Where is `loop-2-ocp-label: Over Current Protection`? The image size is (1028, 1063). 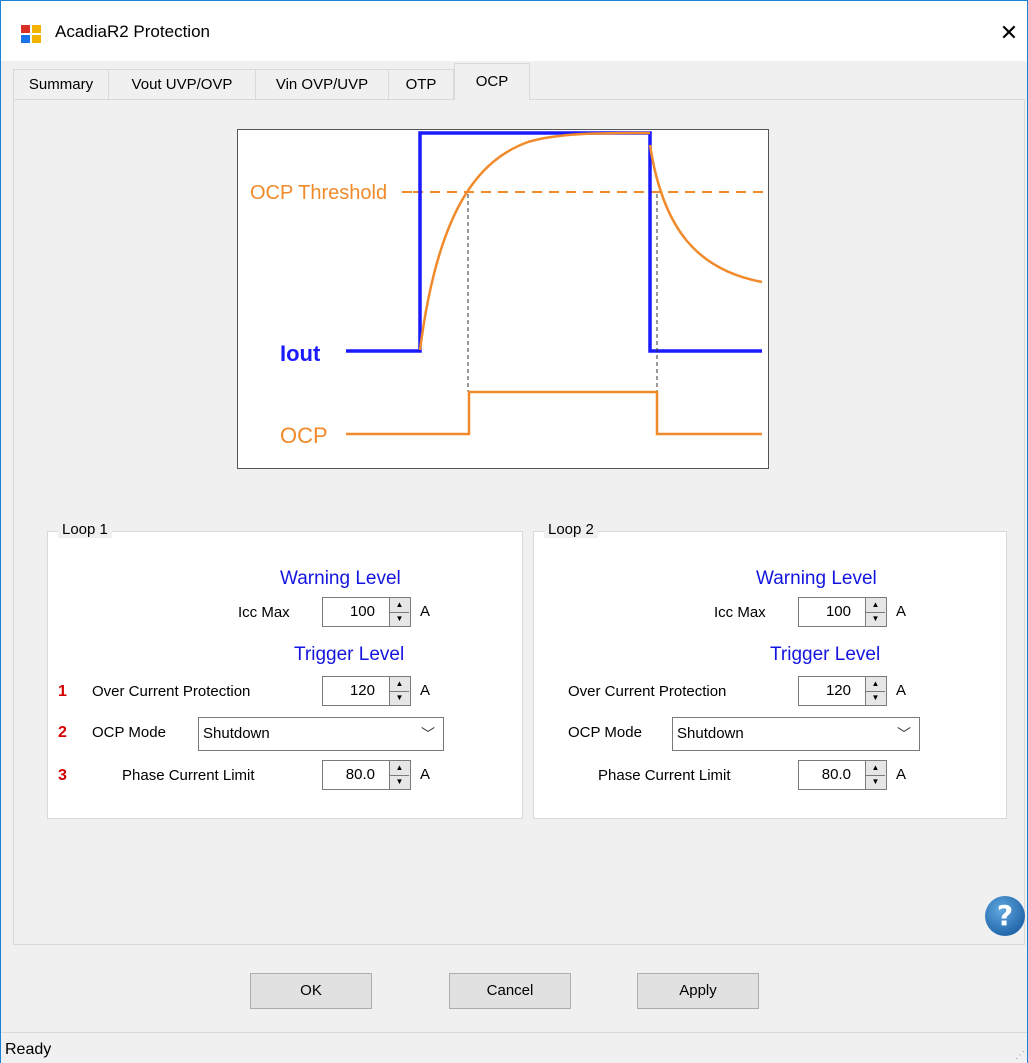 loop-2-ocp-label: Over Current Protection is located at coordinates (647, 691).